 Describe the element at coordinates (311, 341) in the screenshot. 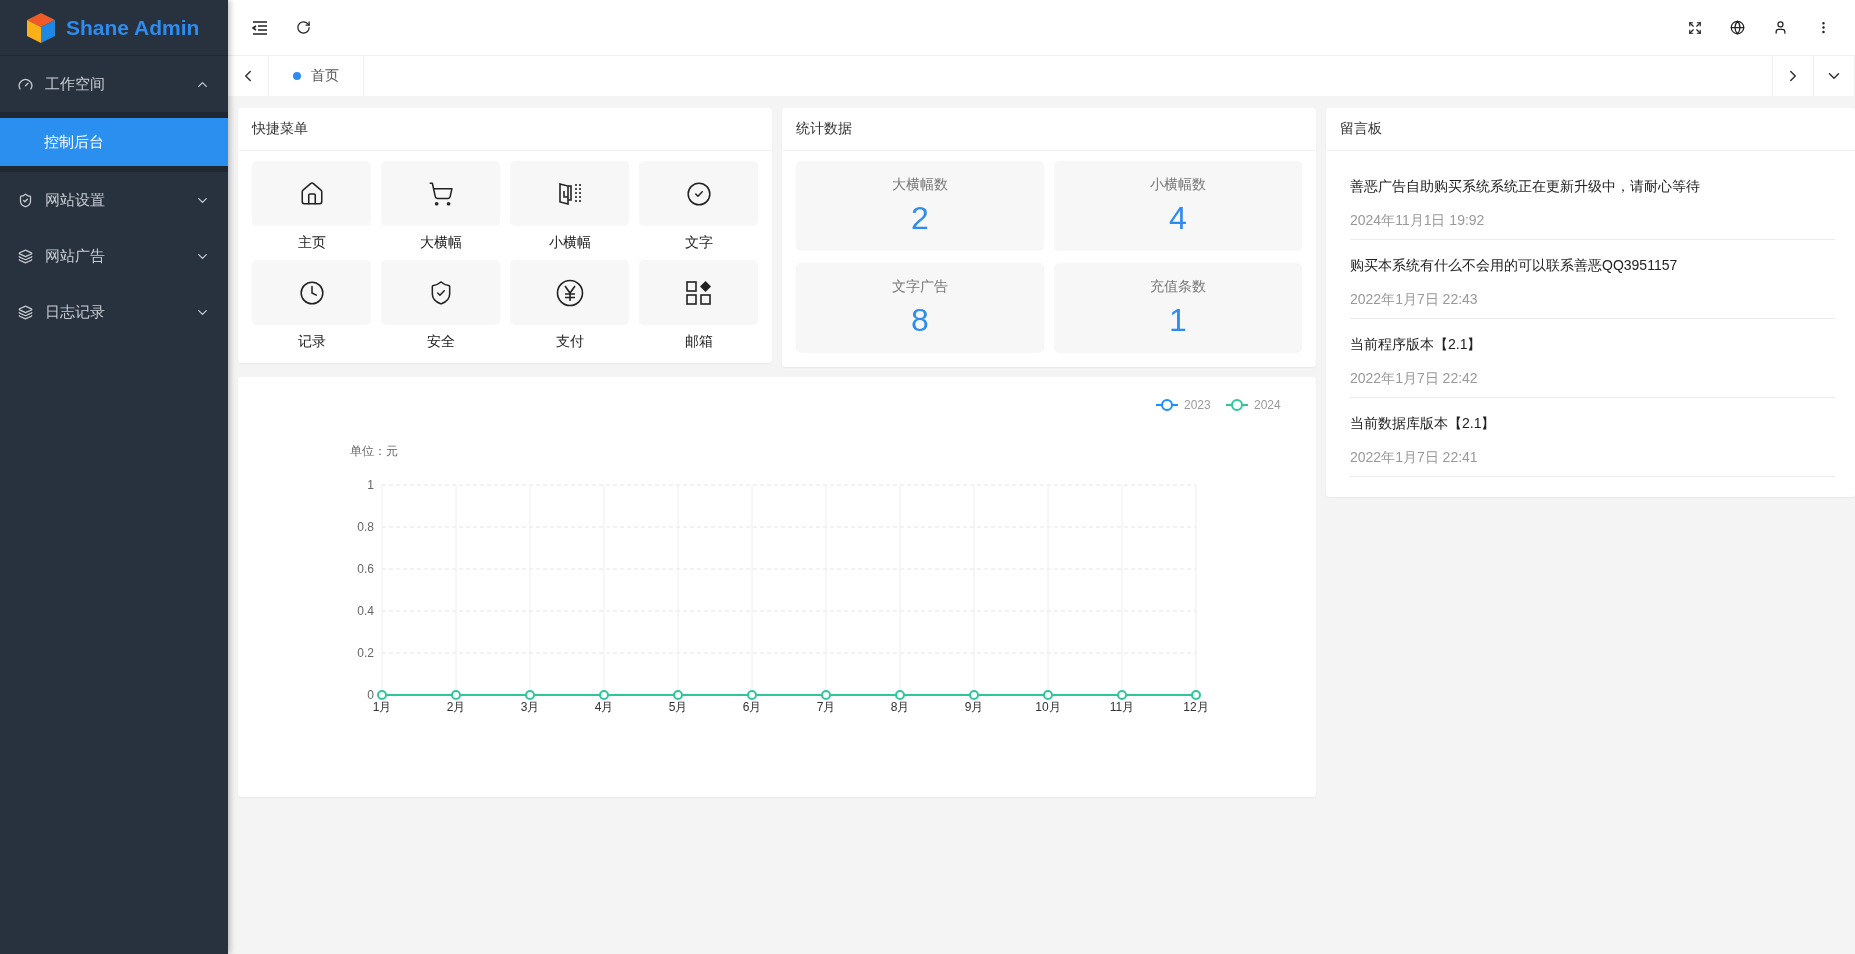

I see `shortcut-label: 记录` at that location.